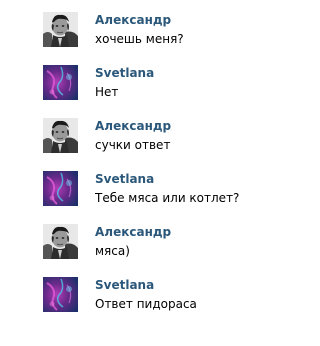 This screenshot has height=346, width=320. What do you see at coordinates (168, 244) in the screenshot?
I see `message-item: Александр мяса)` at bounding box center [168, 244].